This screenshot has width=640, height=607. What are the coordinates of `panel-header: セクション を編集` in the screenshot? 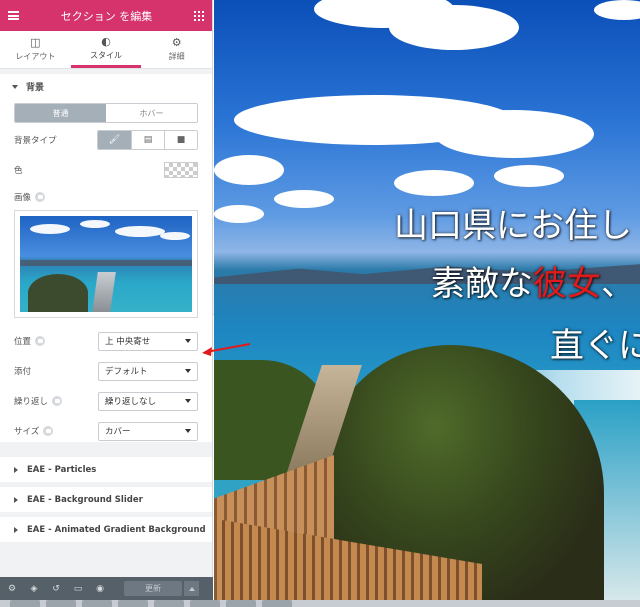 It's located at (106, 15).